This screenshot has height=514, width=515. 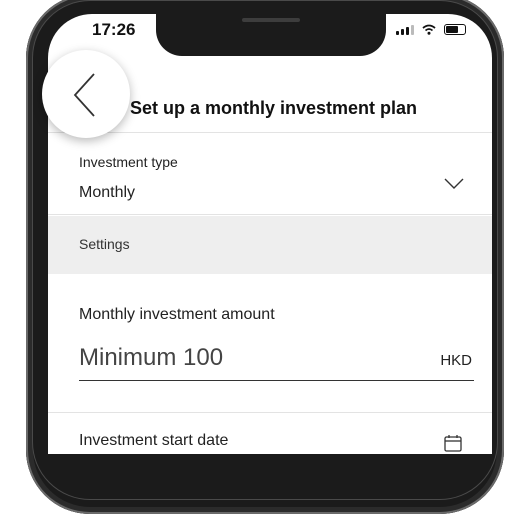 I want to click on back-button, so click(x=86, y=94).